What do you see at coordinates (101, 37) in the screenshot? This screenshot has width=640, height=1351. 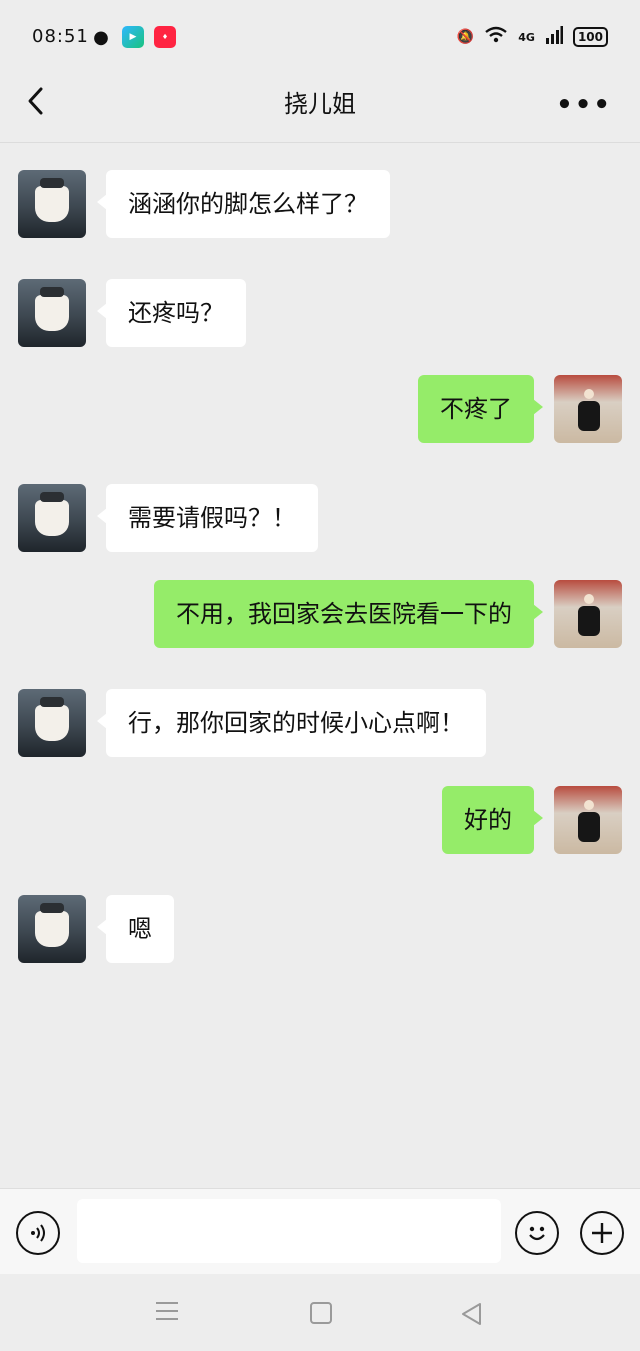 I see `wechat-icon: ●` at bounding box center [101, 37].